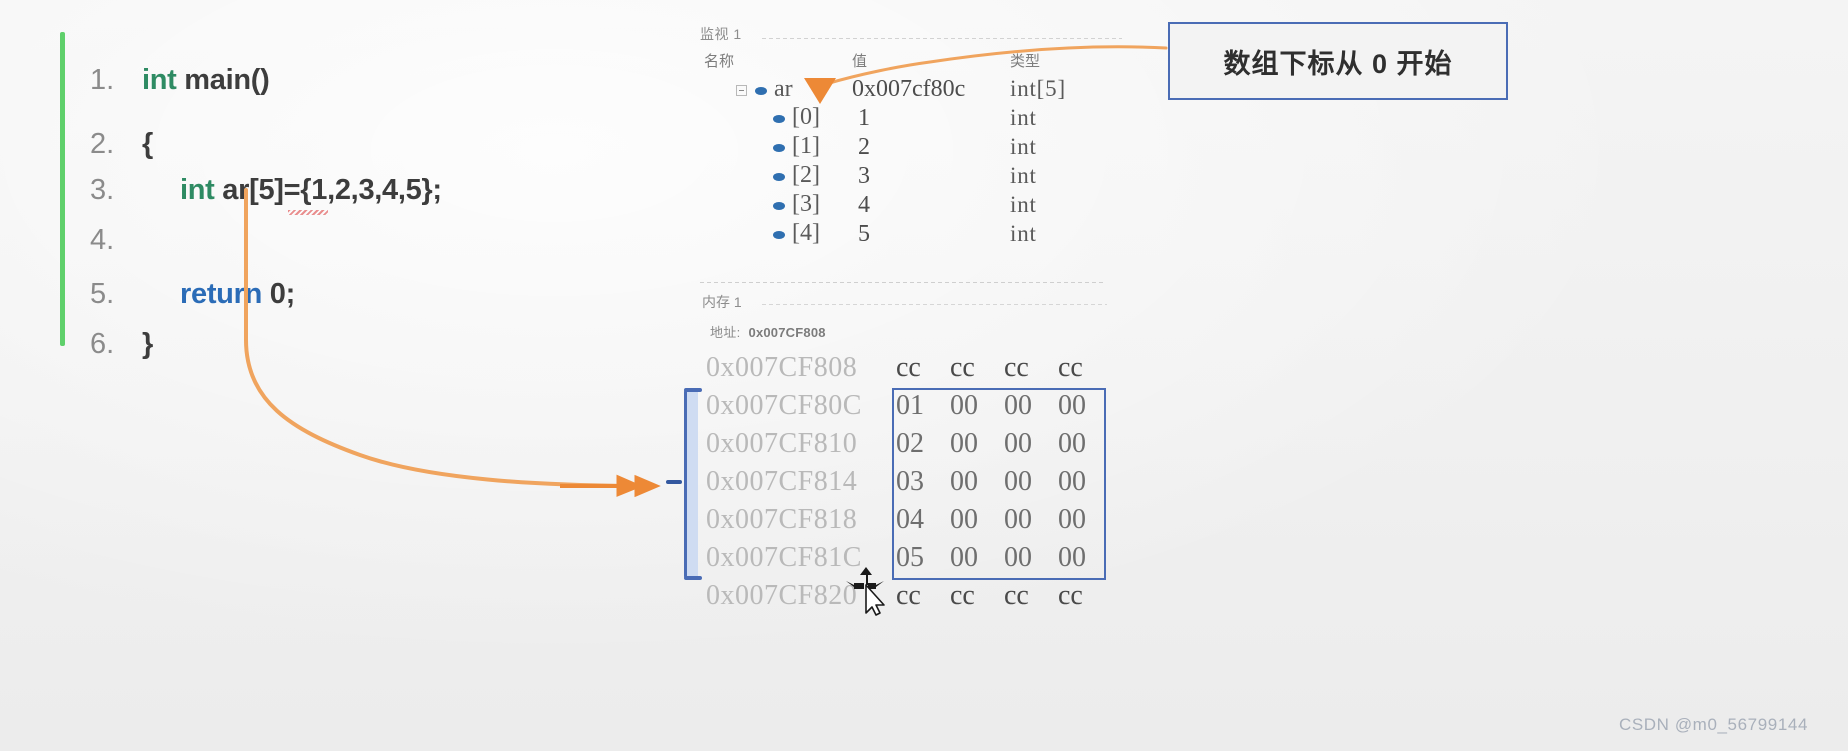 The width and height of the screenshot is (1848, 751). I want to click on watch-row-element-4: [4] 5 int, so click(910, 235).